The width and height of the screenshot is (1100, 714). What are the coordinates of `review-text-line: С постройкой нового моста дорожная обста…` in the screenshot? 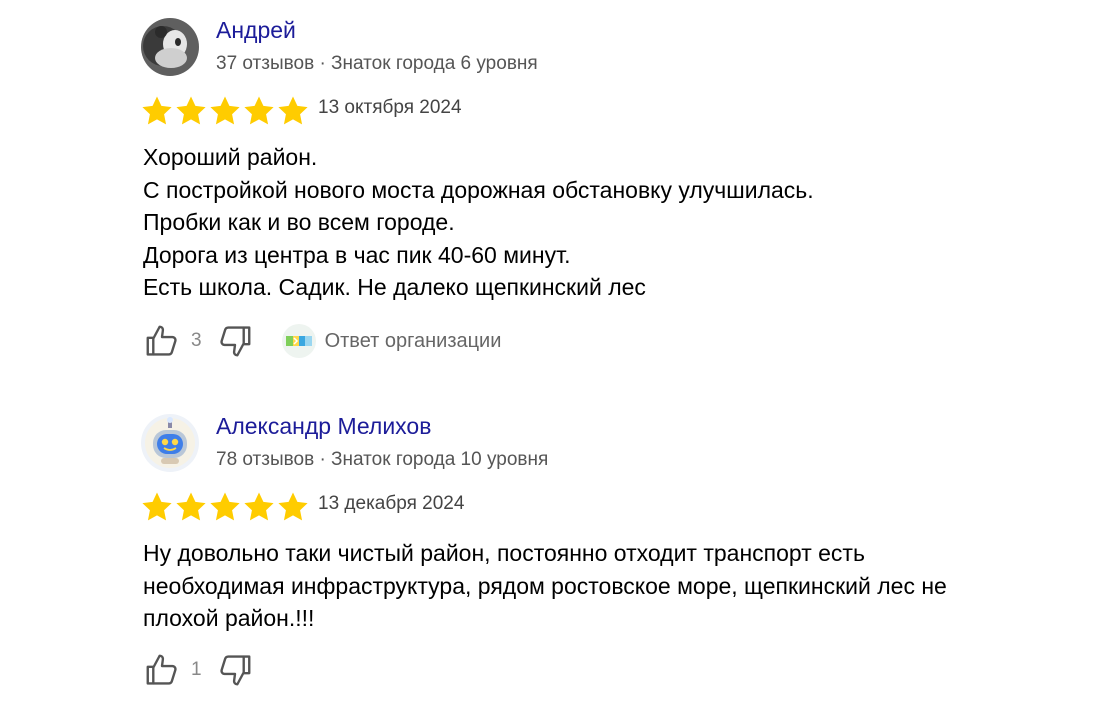 It's located at (478, 189).